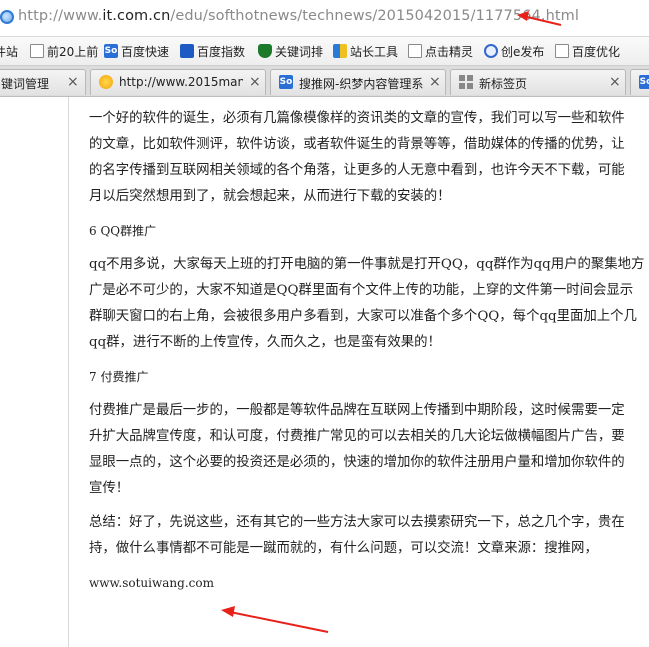  Describe the element at coordinates (523, 51) in the screenshot. I see `bookmark-label: 创e发布` at that location.